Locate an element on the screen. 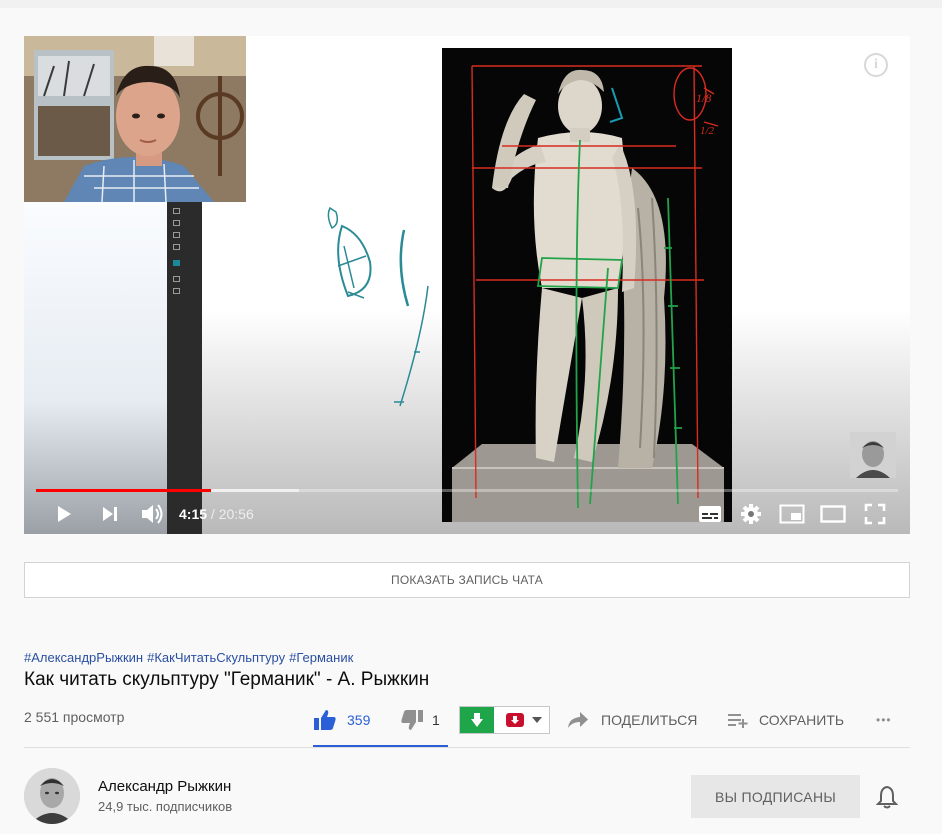  settings-button is located at coordinates (751, 514).